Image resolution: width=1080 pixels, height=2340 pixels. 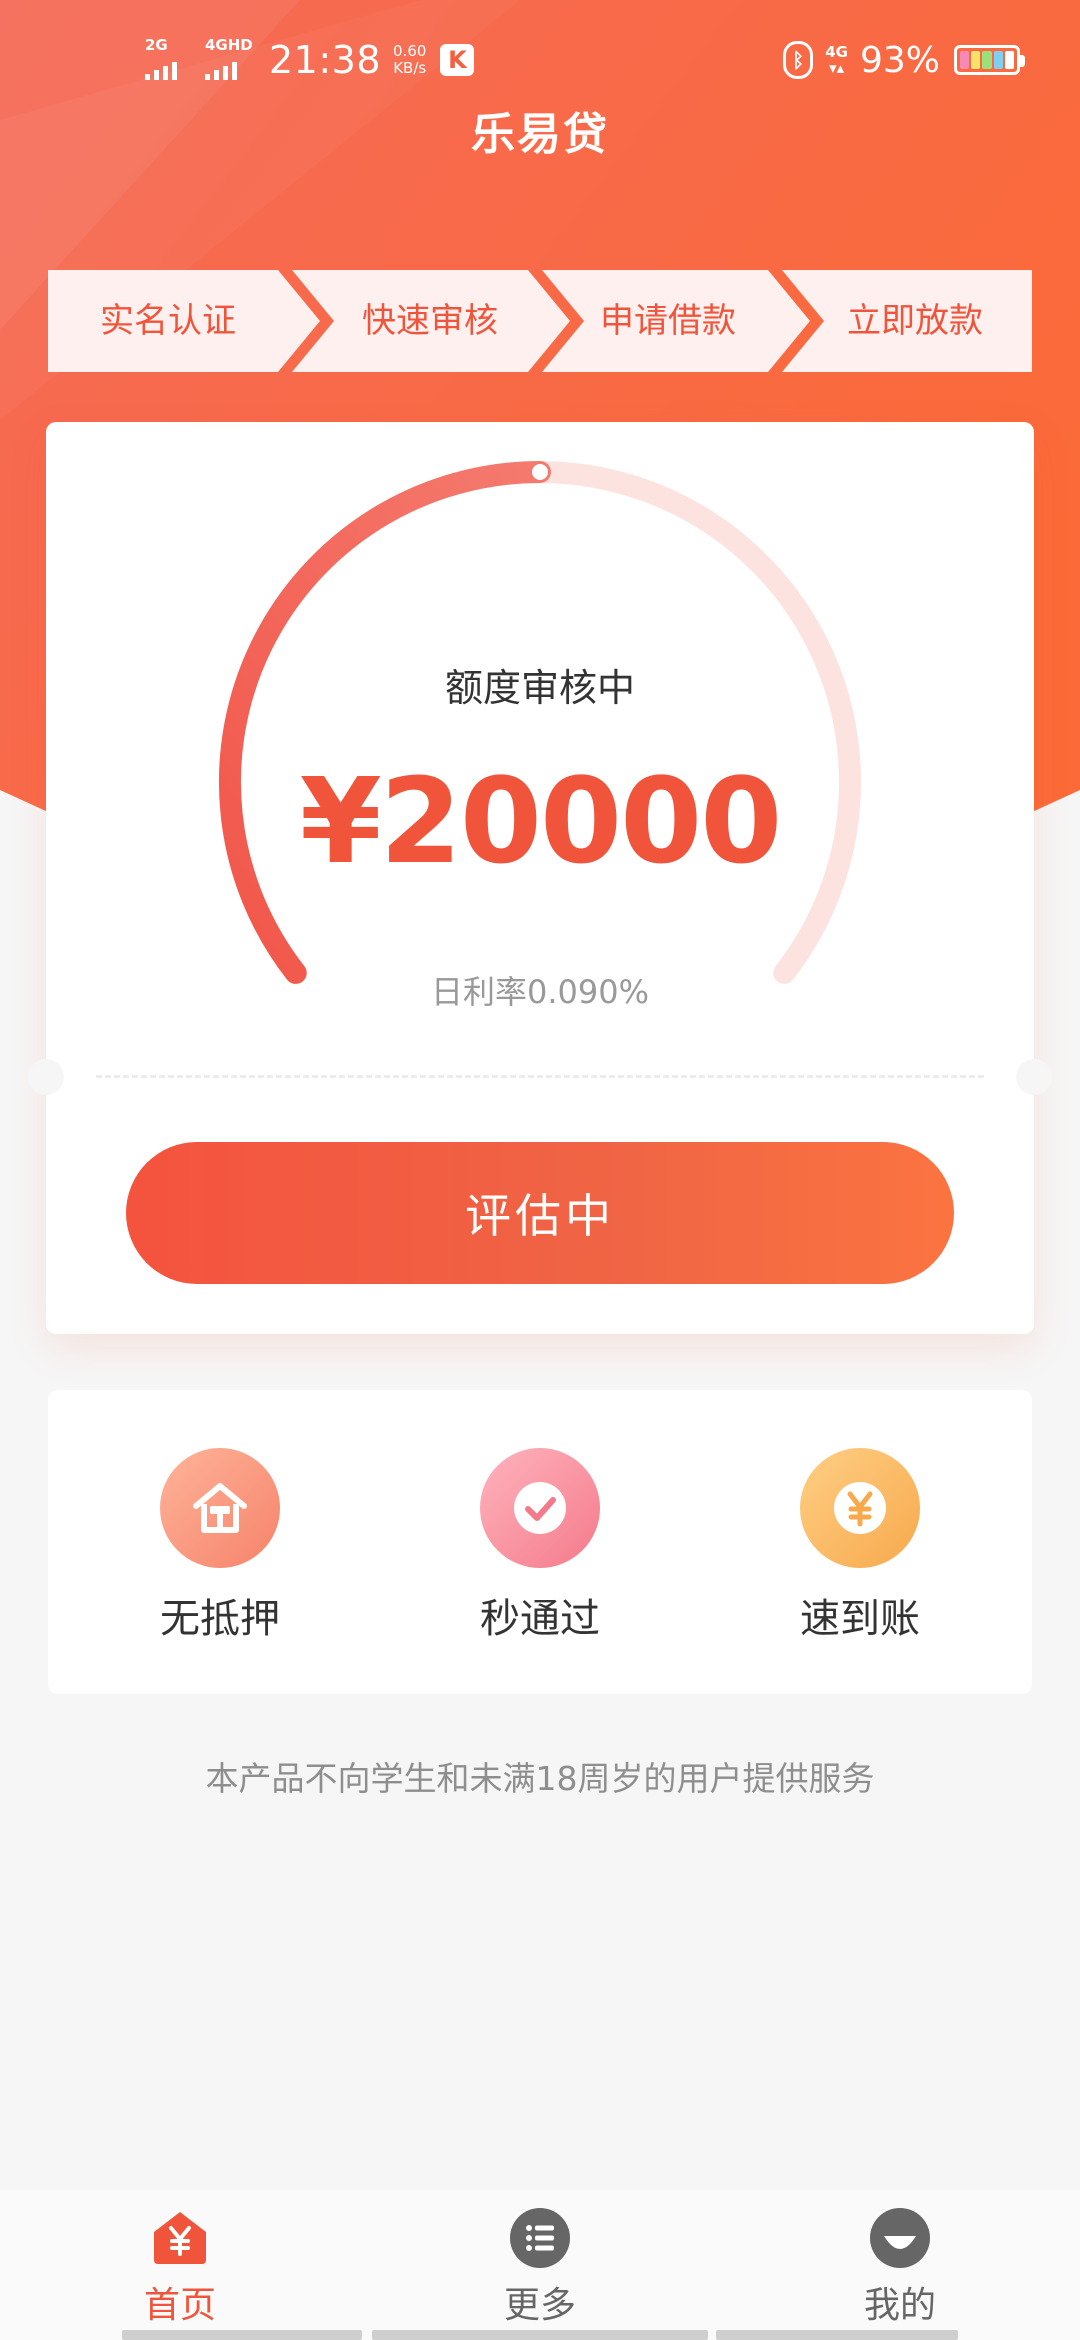 I want to click on yen-icon, so click(x=860, y=1508).